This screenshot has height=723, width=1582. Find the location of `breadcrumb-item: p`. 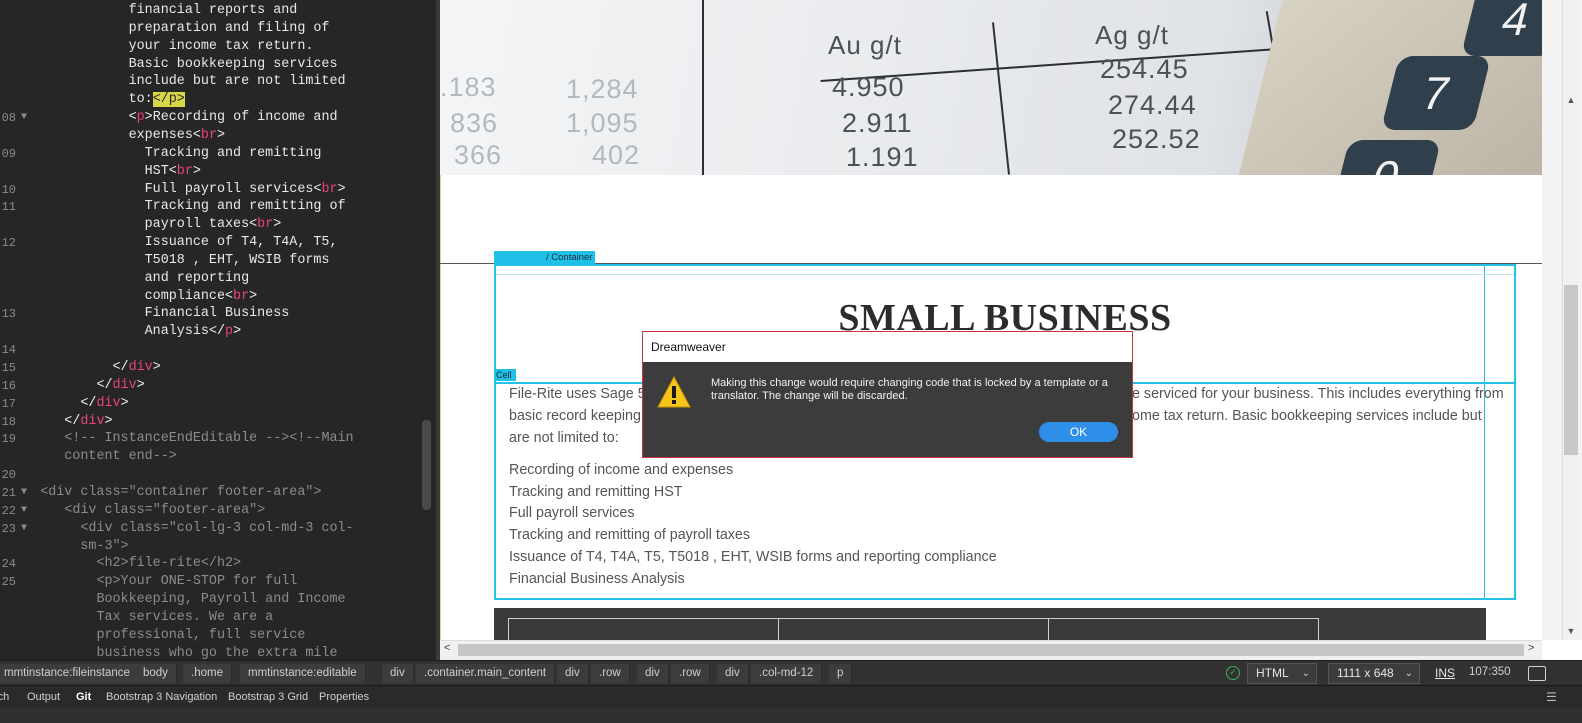

breadcrumb-item: p is located at coordinates (841, 673).